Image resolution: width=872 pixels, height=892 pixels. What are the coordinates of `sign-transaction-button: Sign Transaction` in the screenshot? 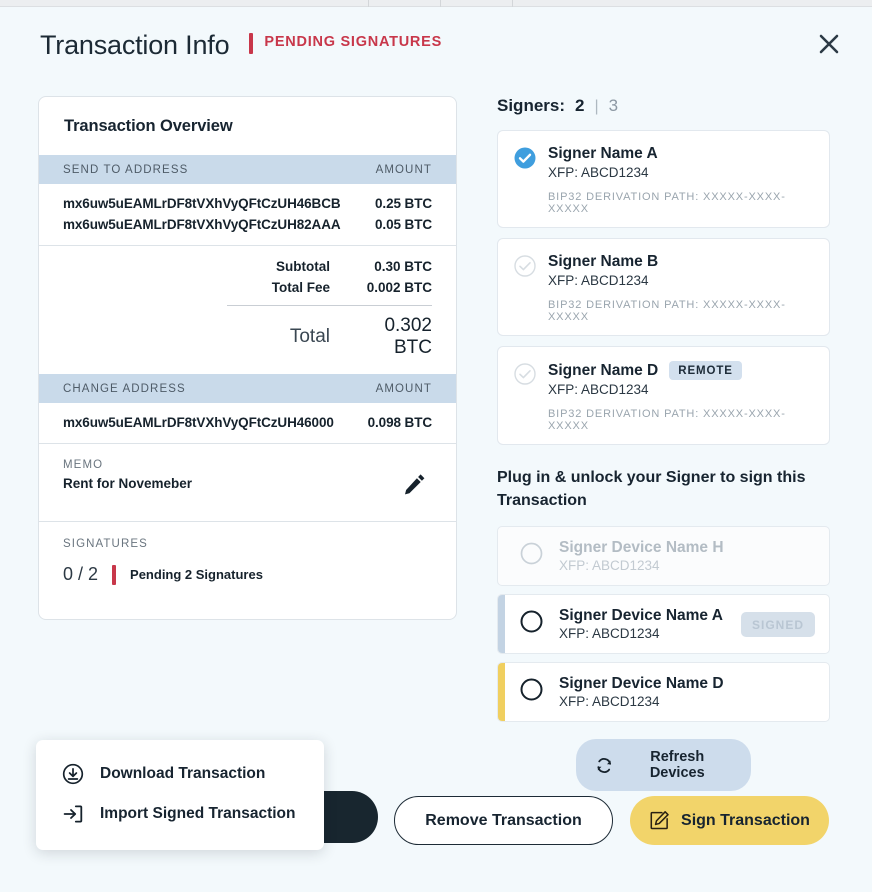 It's located at (729, 820).